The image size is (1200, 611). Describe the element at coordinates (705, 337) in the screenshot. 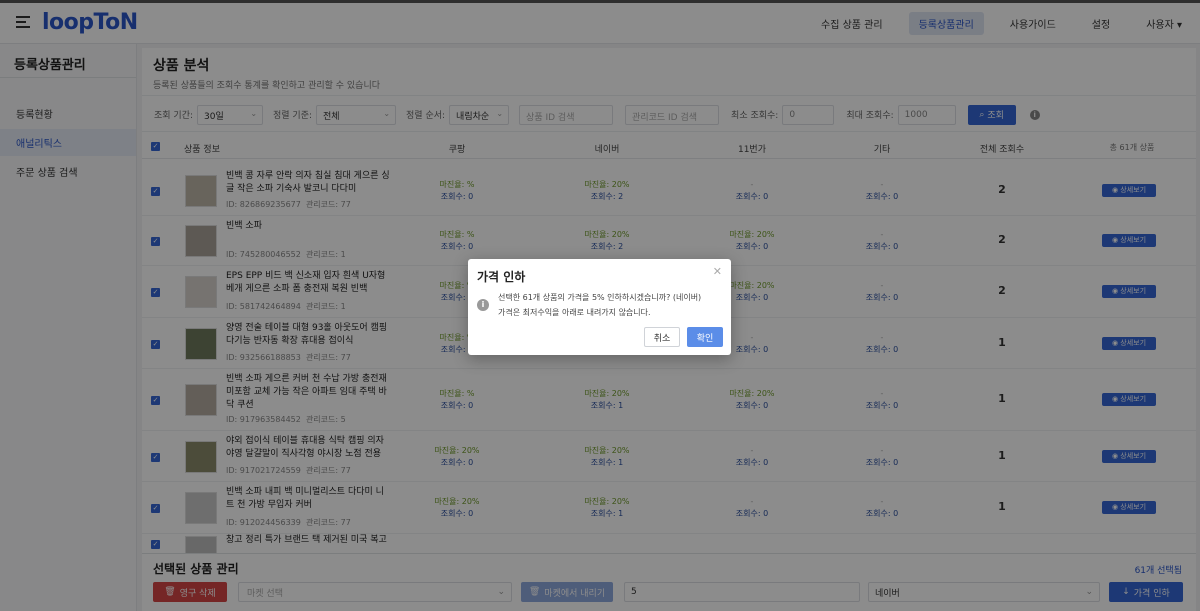

I see `confirm-button: 확인` at that location.